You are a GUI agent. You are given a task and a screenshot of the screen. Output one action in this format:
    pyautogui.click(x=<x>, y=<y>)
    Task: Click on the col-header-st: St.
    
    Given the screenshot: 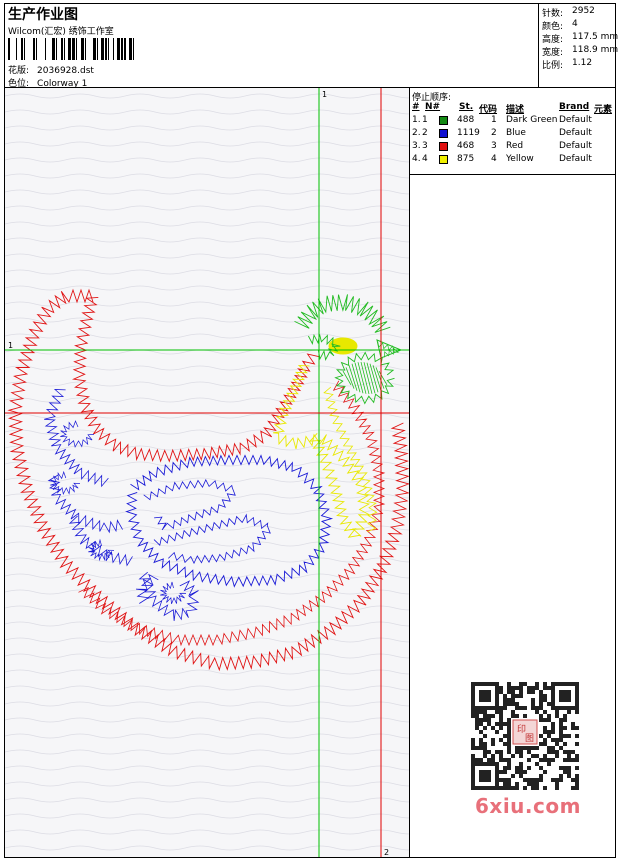 What is the action you would take?
    pyautogui.click(x=466, y=107)
    